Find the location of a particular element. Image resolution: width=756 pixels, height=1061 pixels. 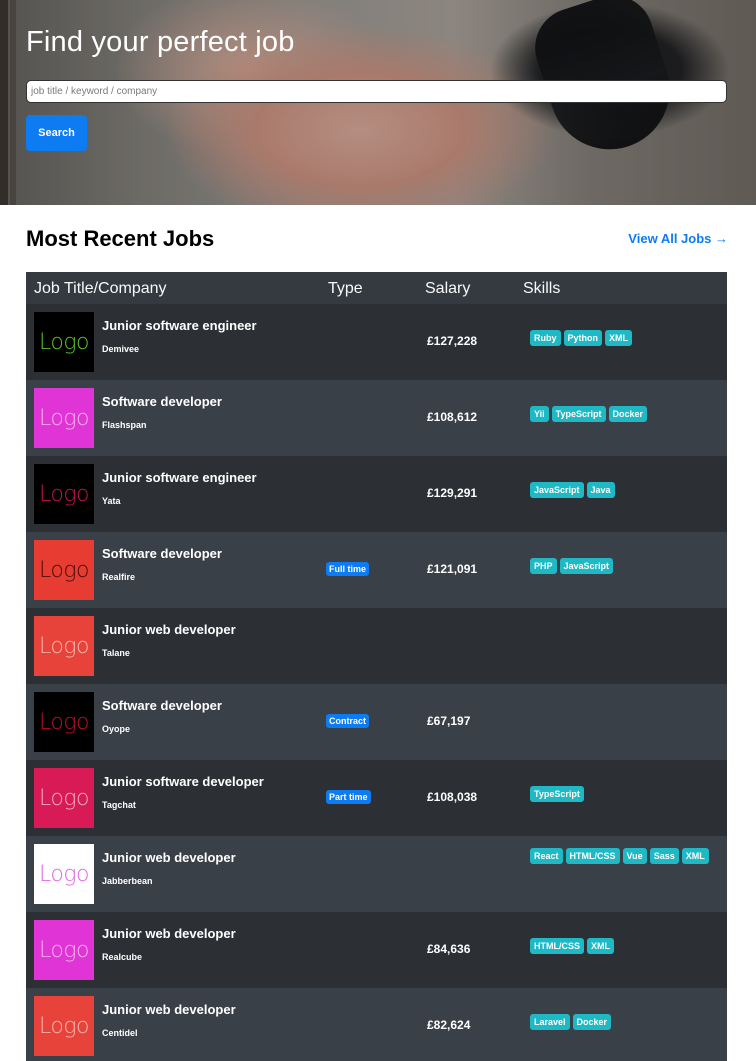

company-name: Yata is located at coordinates (111, 501).